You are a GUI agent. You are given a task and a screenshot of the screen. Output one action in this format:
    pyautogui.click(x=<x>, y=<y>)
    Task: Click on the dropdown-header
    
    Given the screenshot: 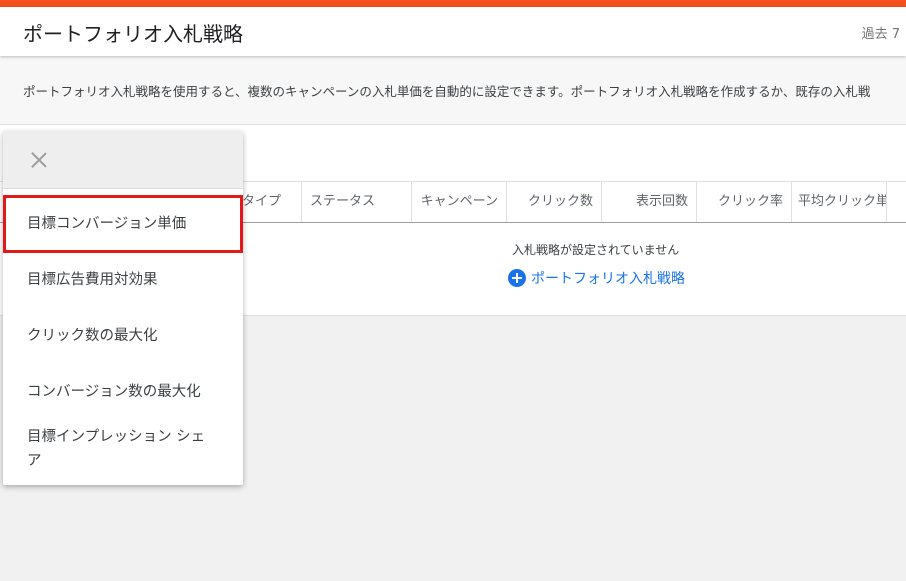 What is the action you would take?
    pyautogui.click(x=123, y=160)
    